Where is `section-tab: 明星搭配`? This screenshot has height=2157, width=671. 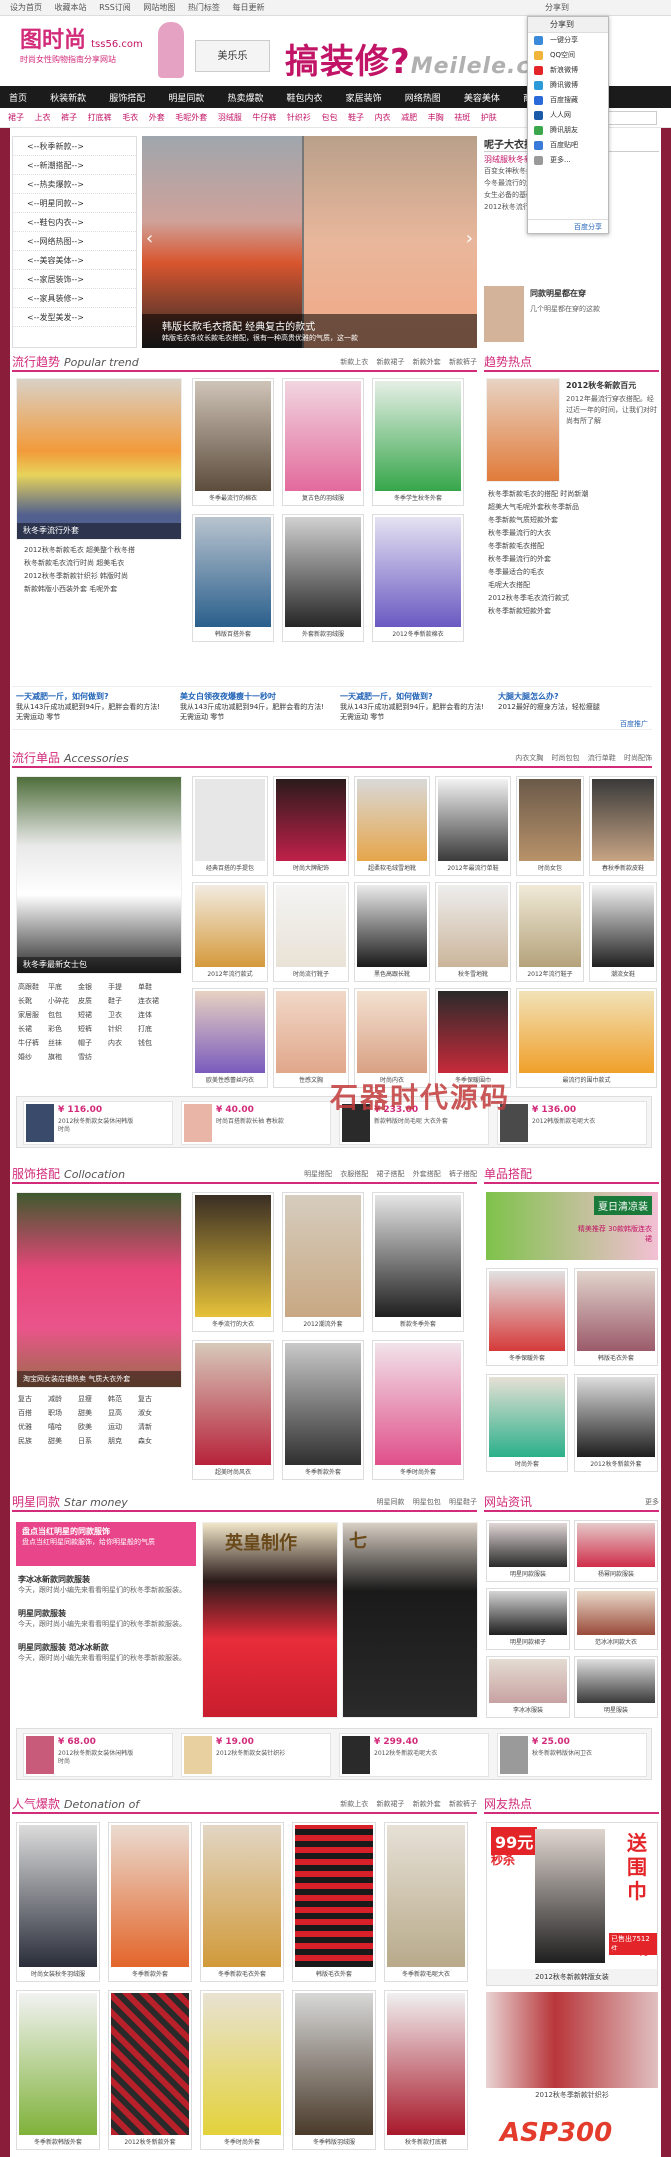
section-tab: 明星搭配 is located at coordinates (318, 1174).